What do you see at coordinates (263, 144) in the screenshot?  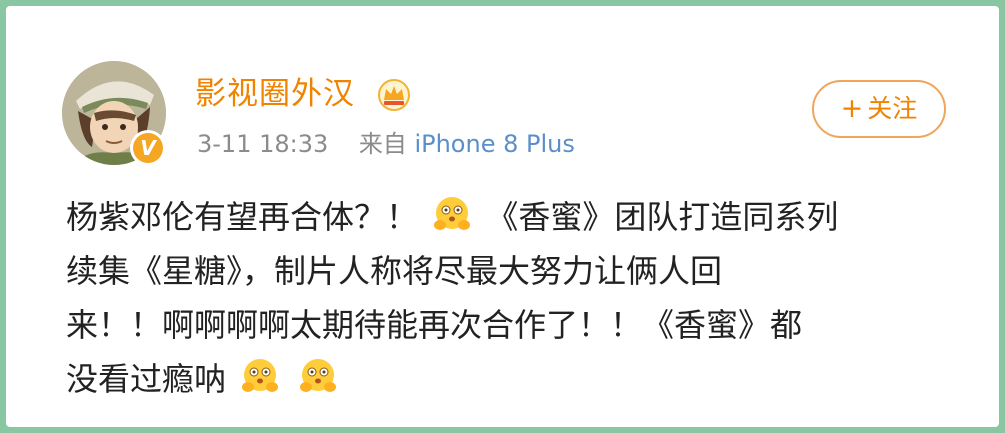 I see `post-time: 3-11 18:33` at bounding box center [263, 144].